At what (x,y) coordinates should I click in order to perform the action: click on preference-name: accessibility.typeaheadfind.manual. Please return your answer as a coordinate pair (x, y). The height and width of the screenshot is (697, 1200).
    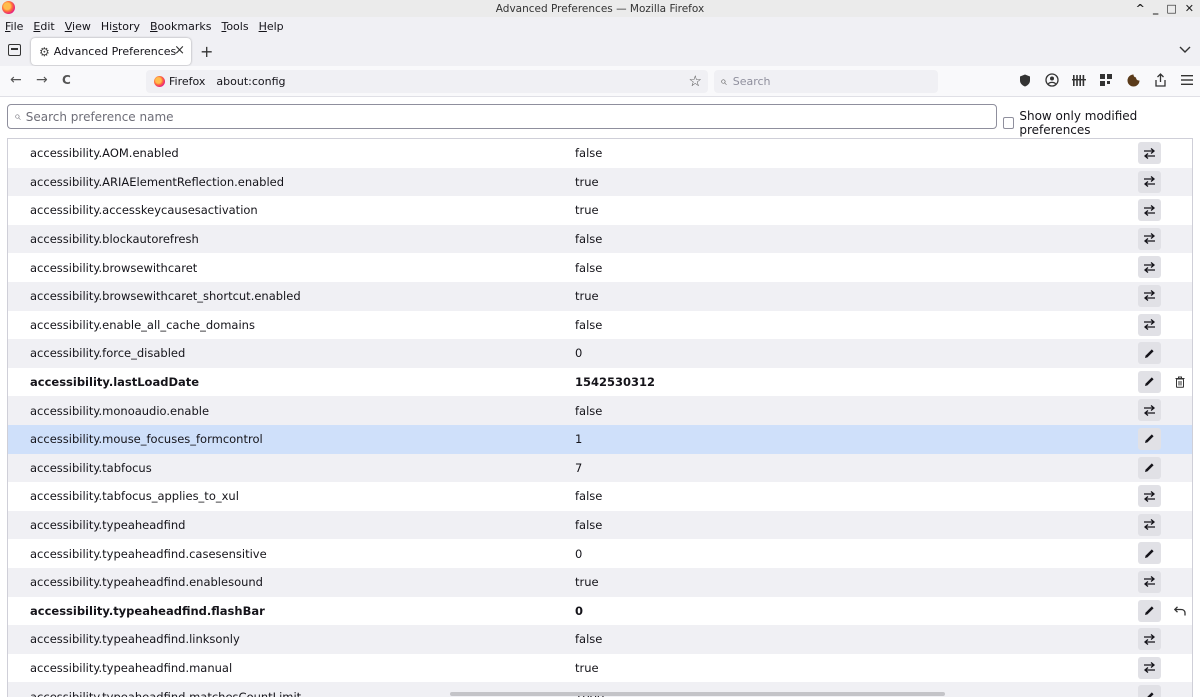
    Looking at the image, I should click on (131, 667).